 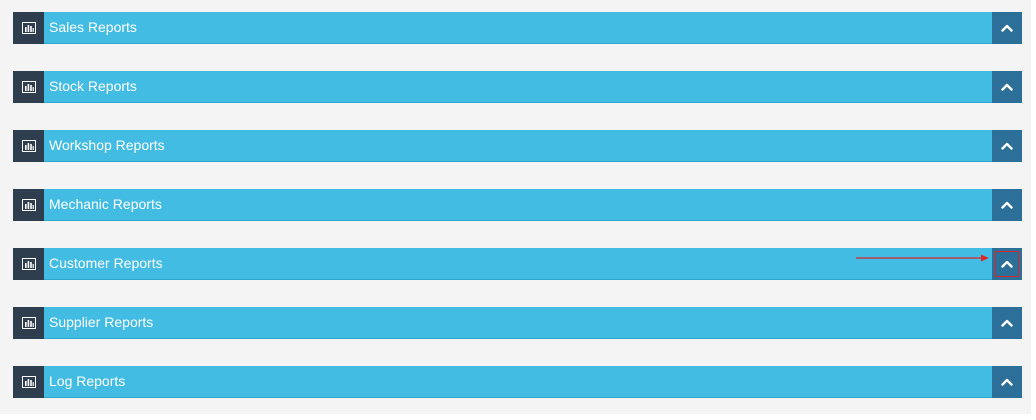 I want to click on collapse-button-stock-reports, so click(x=1007, y=87).